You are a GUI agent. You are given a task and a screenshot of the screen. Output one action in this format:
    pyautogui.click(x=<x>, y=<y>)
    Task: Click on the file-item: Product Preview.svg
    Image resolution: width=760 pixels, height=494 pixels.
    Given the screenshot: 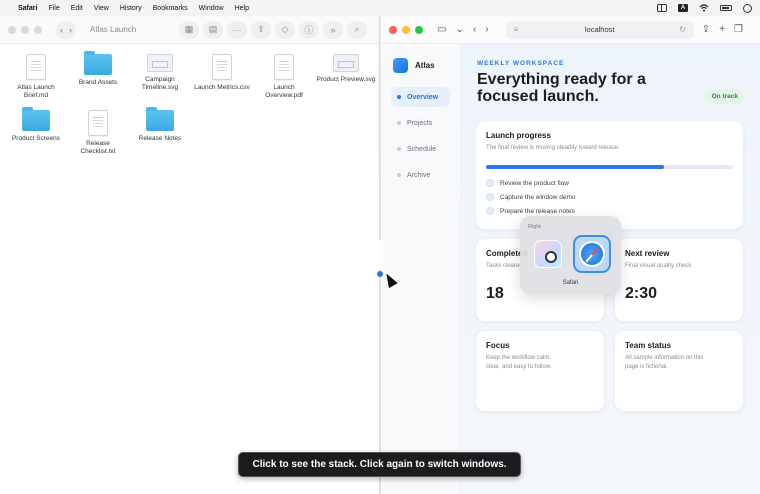 What is the action you would take?
    pyautogui.click(x=346, y=69)
    